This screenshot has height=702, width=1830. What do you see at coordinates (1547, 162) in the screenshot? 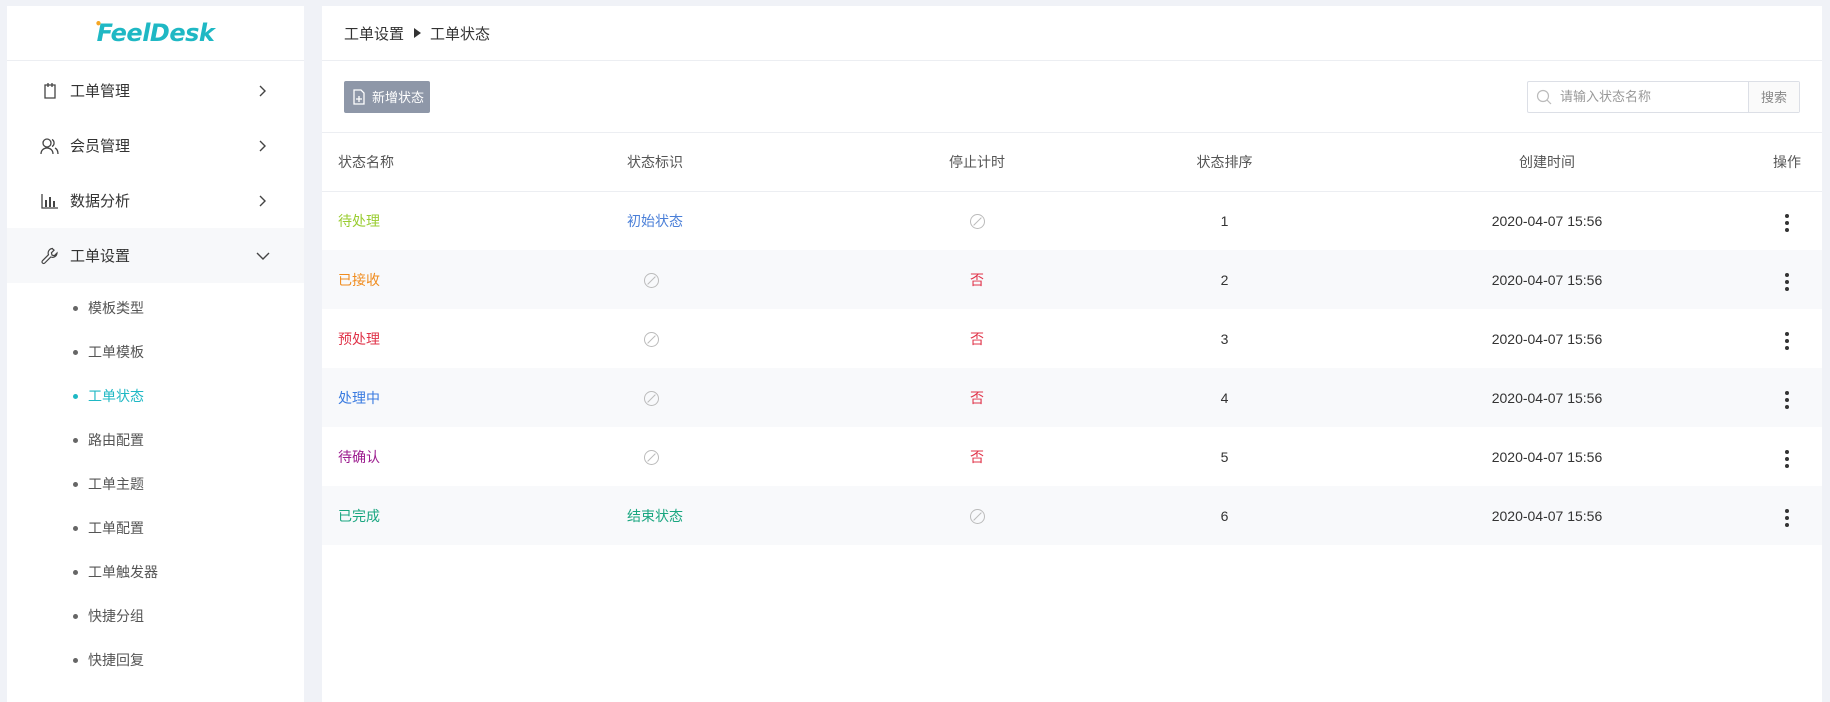
I see `column-header-created: 创建时间` at bounding box center [1547, 162].